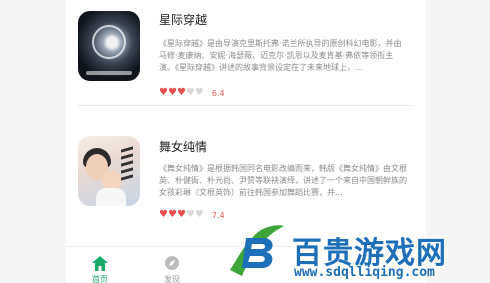 The width and height of the screenshot is (490, 283). What do you see at coordinates (100, 279) in the screenshot?
I see `tab-home-label: 首页` at bounding box center [100, 279].